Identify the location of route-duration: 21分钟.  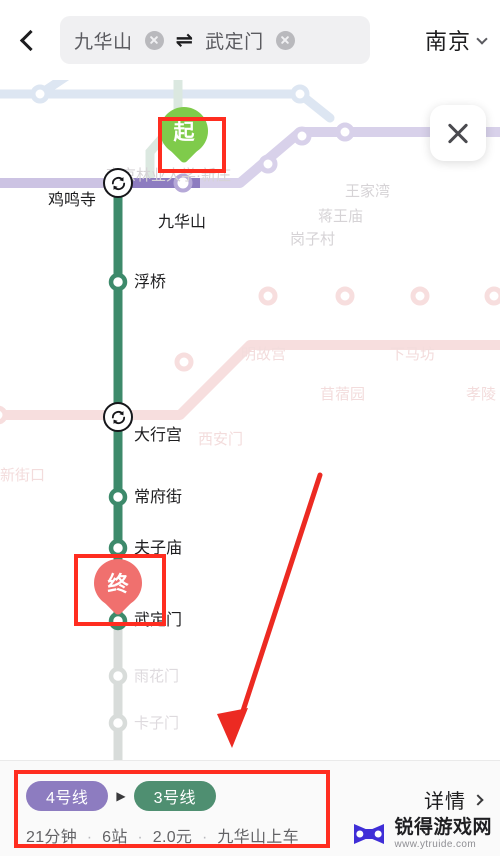
(51, 837).